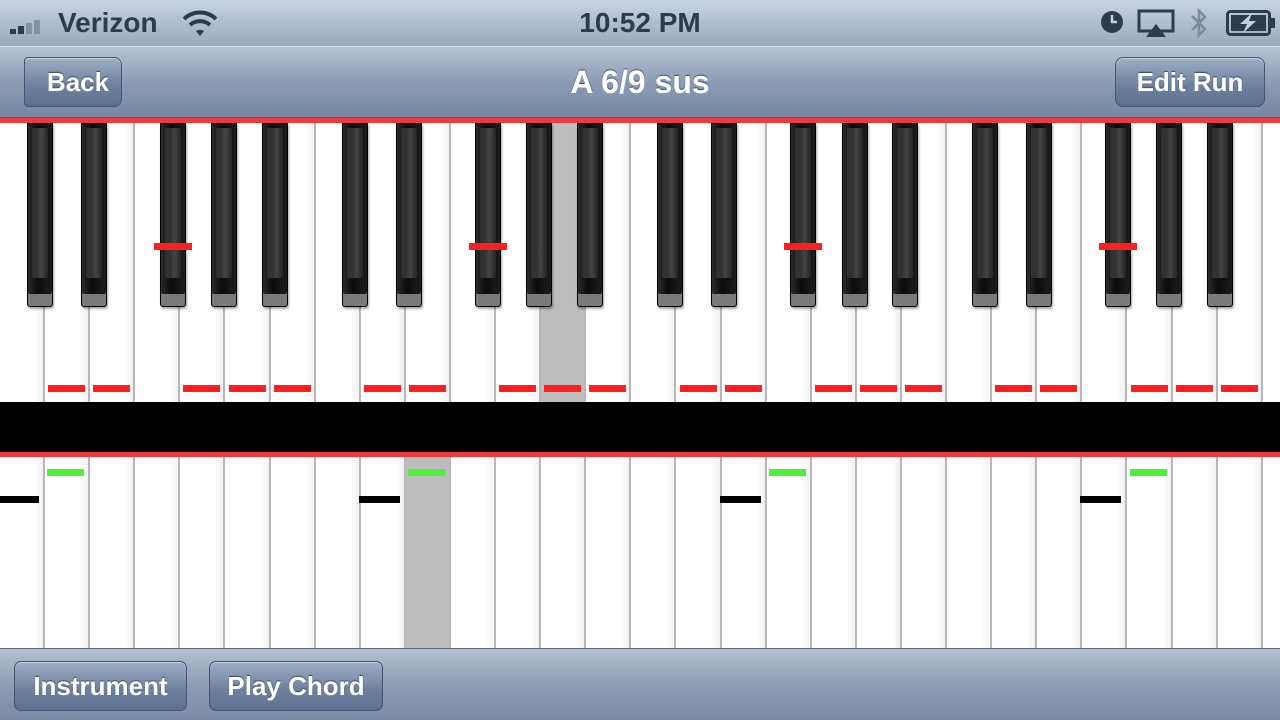 This screenshot has height=720, width=1280. I want to click on wifi-icon, so click(200, 23).